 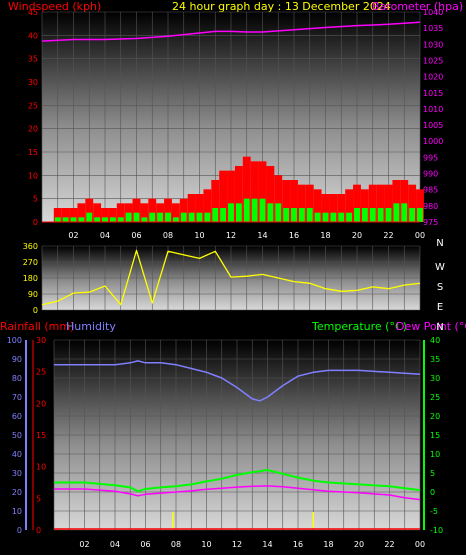 What do you see at coordinates (41, 403) in the screenshot?
I see `rainfall-tick-label: 20` at bounding box center [41, 403].